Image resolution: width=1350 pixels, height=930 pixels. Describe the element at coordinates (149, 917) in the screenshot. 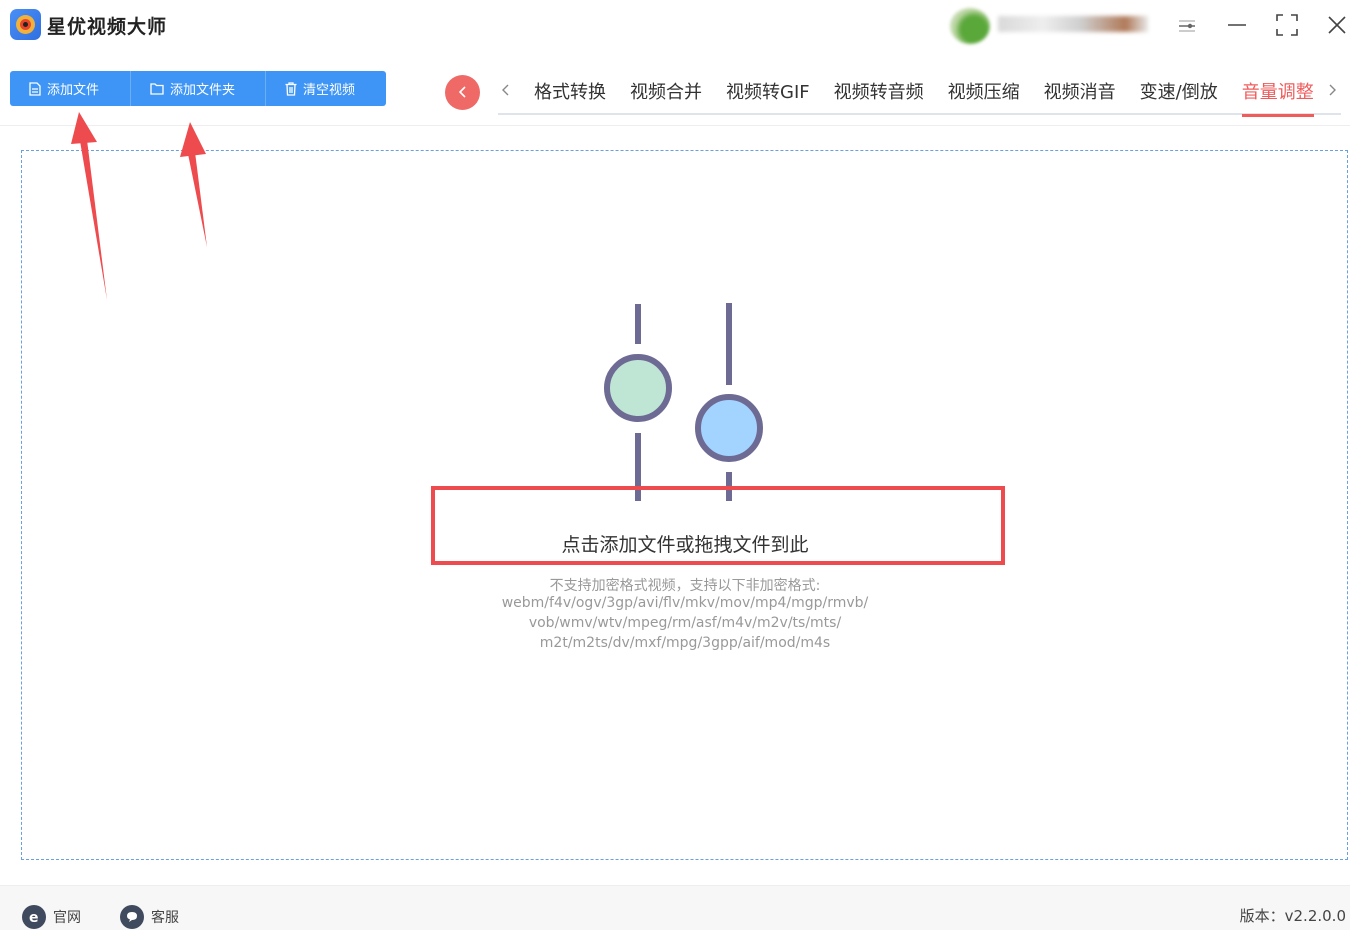

I see `support-link: 客服` at that location.